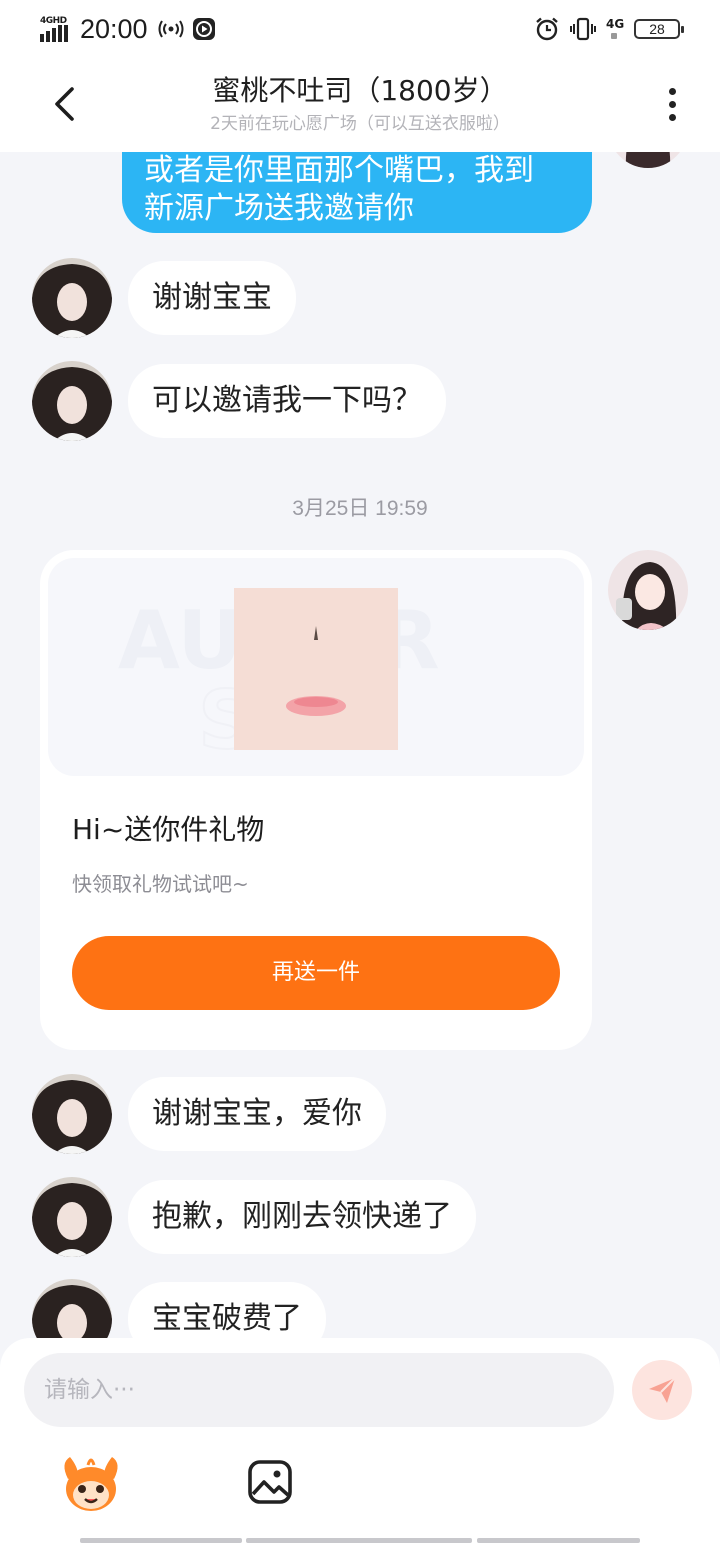  Describe the element at coordinates (339, 170) in the screenshot. I see `outgoing-message-line: 或者是你里面那个嘴巴，我到` at that location.